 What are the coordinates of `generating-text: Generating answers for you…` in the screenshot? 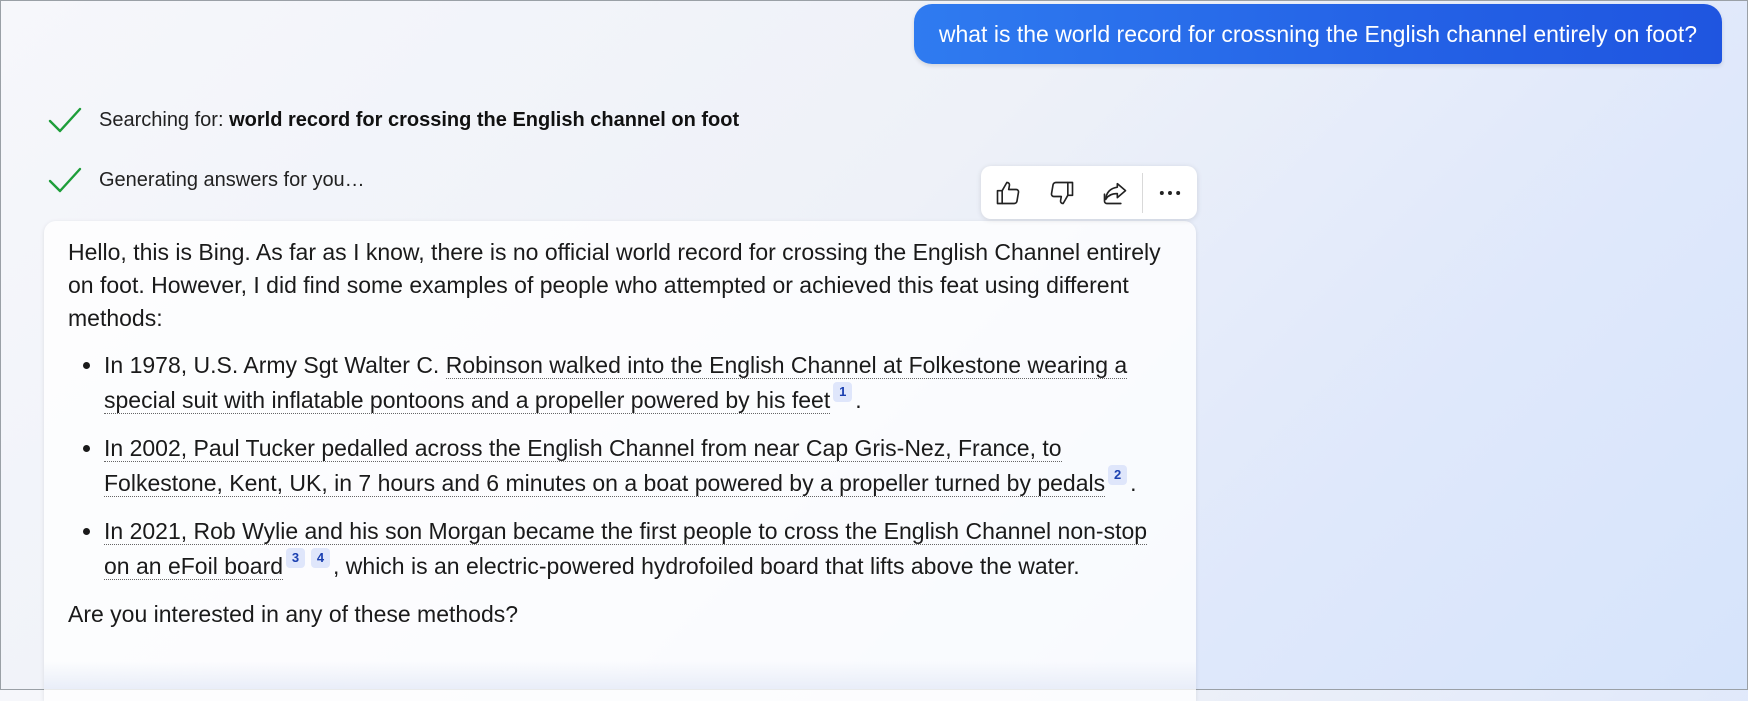 It's located at (232, 179).